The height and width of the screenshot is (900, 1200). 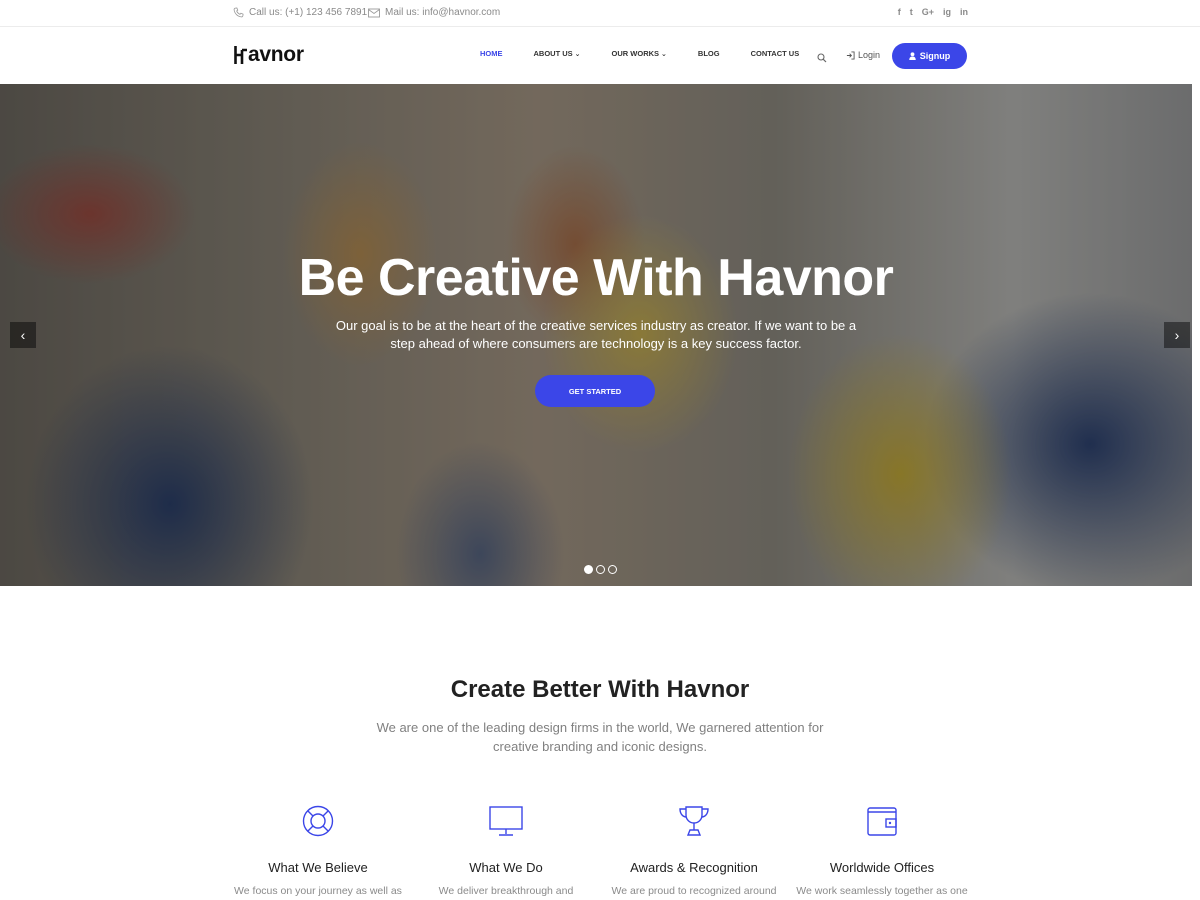 I want to click on mail-icon, so click(x=374, y=12).